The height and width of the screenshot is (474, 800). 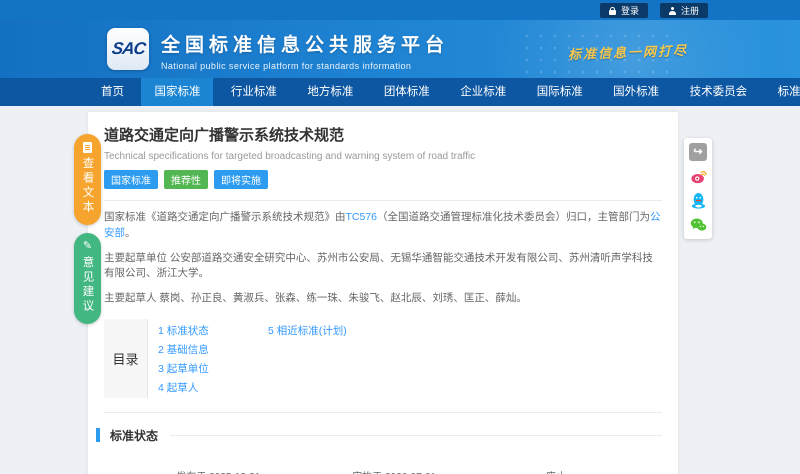 I want to click on login-button: 登录, so click(x=623, y=10).